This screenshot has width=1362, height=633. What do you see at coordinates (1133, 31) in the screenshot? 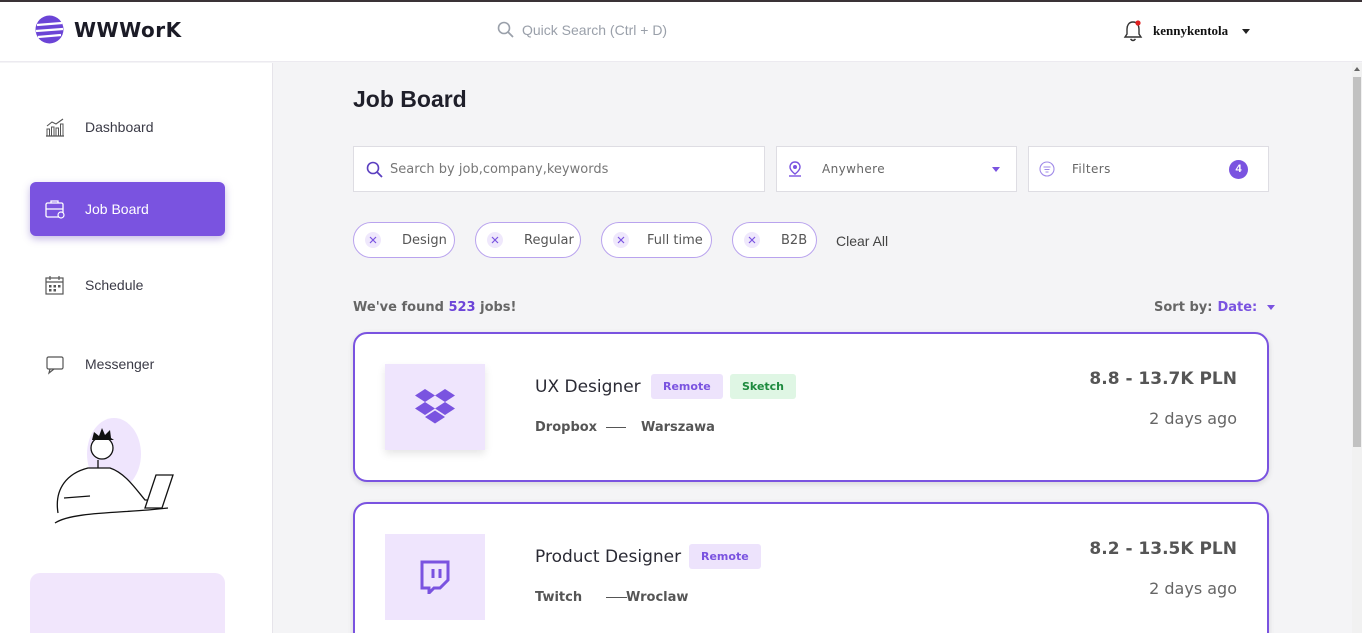
I see `notification-bell-icon` at bounding box center [1133, 31].